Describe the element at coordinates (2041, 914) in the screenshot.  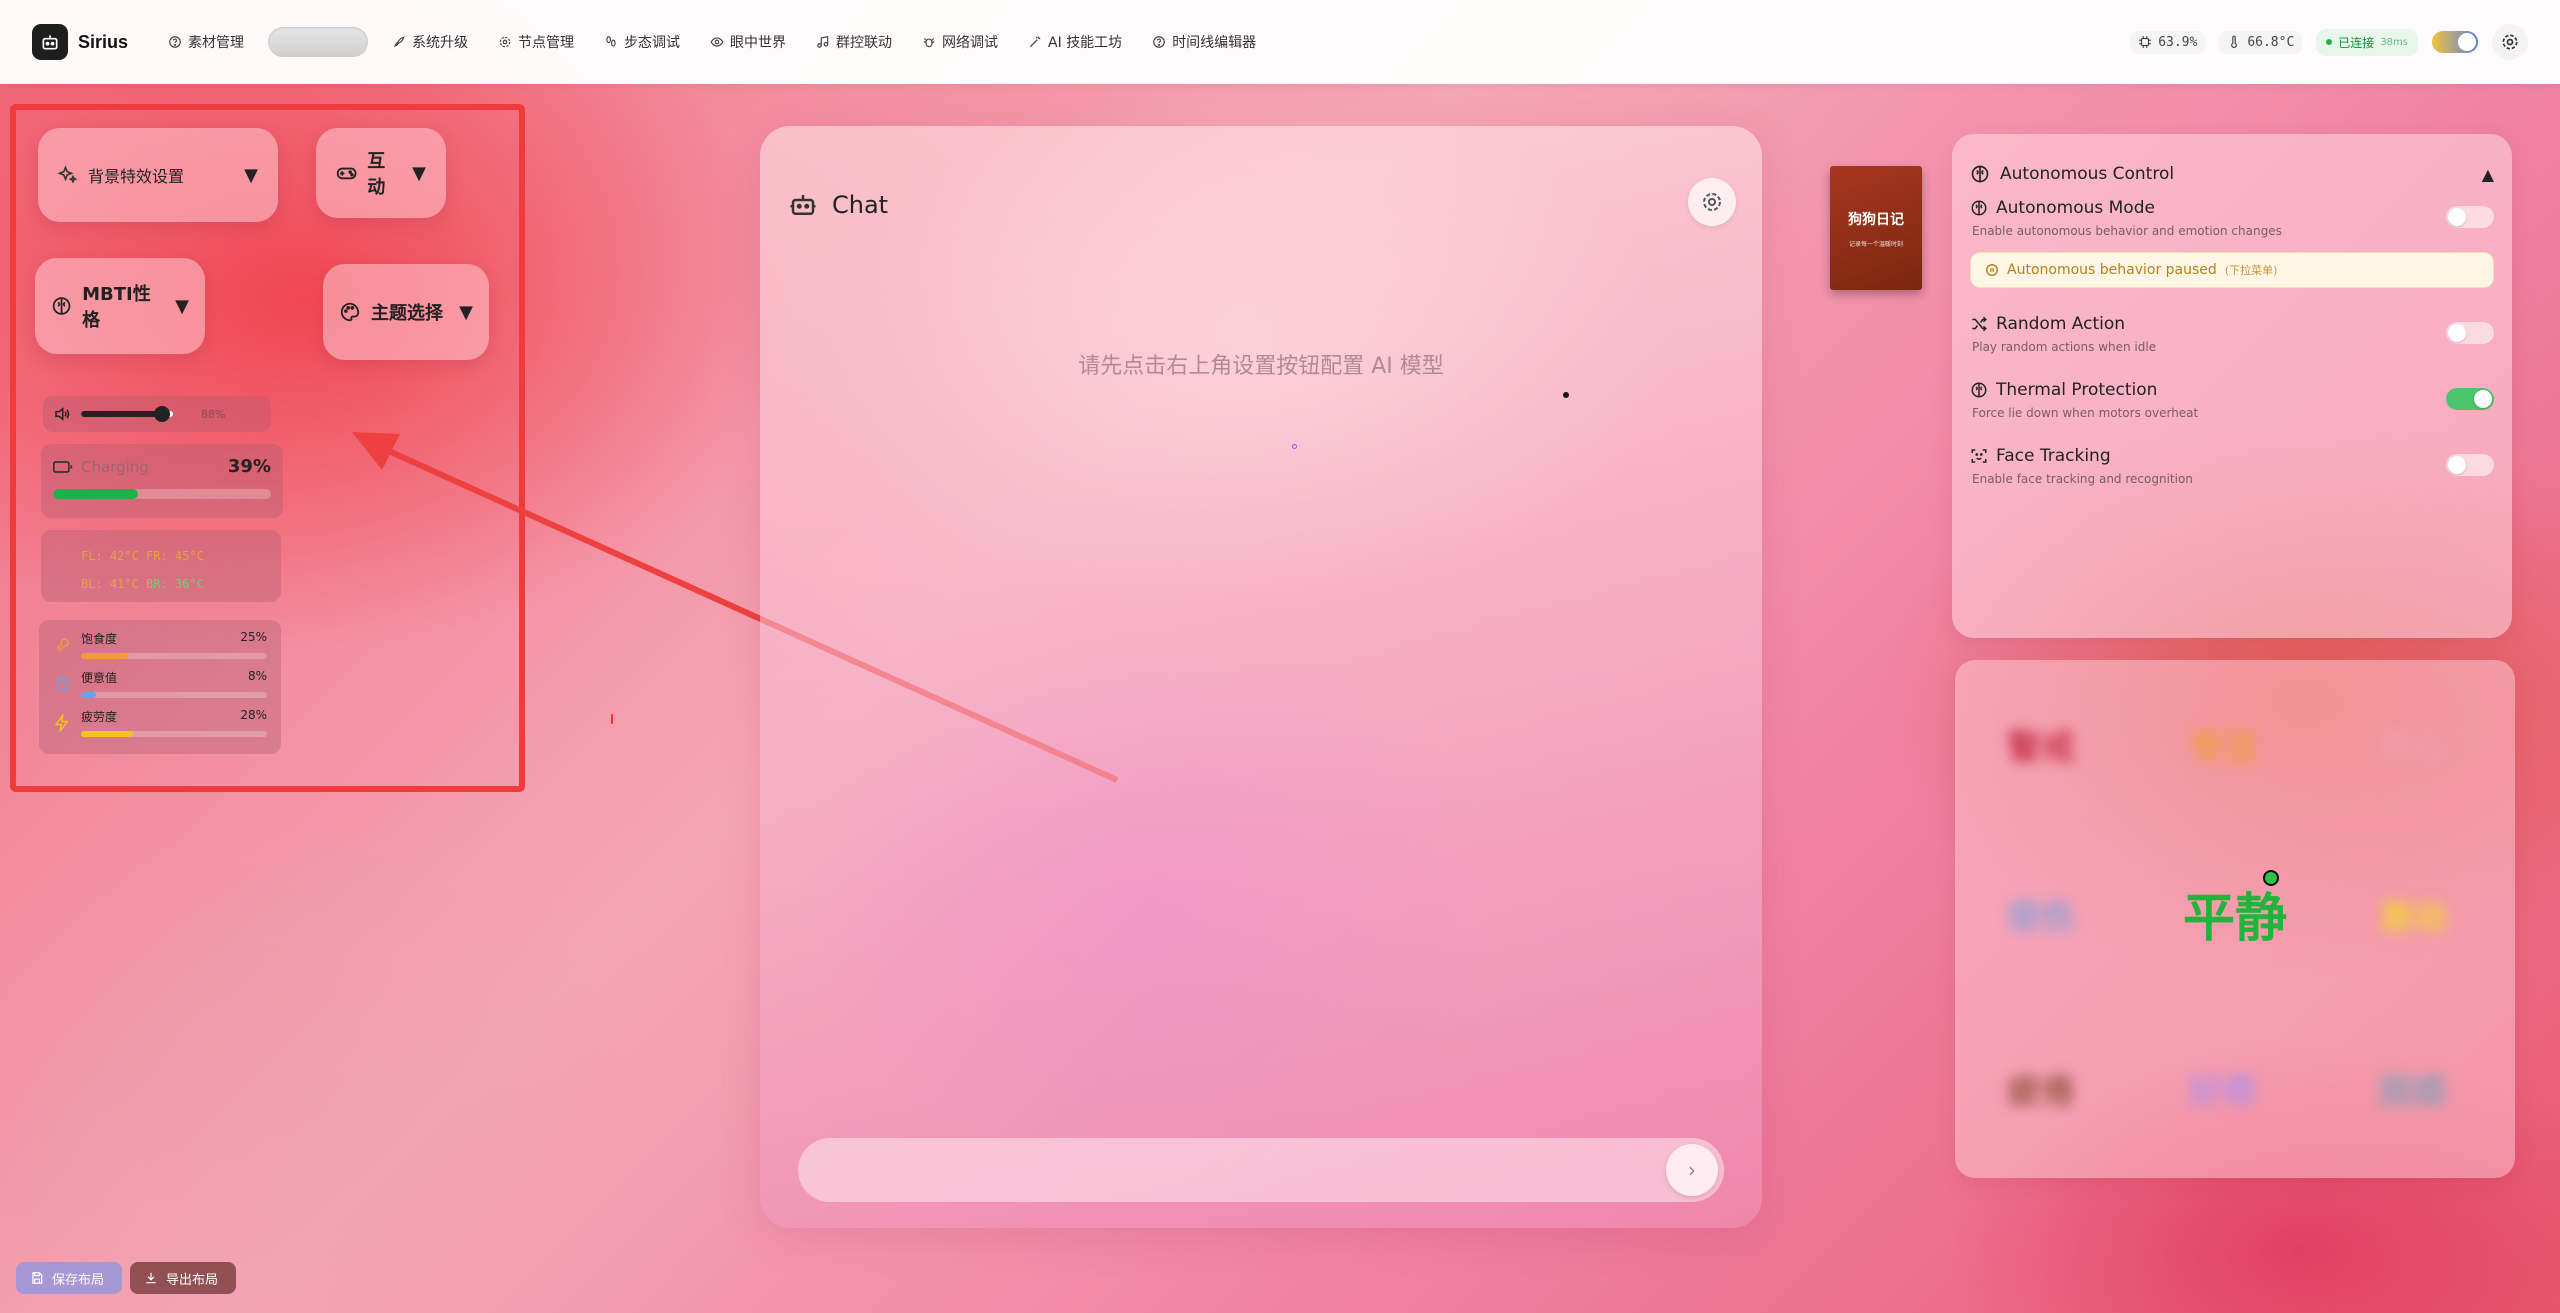
I see `emotion-item: 悲伤` at that location.